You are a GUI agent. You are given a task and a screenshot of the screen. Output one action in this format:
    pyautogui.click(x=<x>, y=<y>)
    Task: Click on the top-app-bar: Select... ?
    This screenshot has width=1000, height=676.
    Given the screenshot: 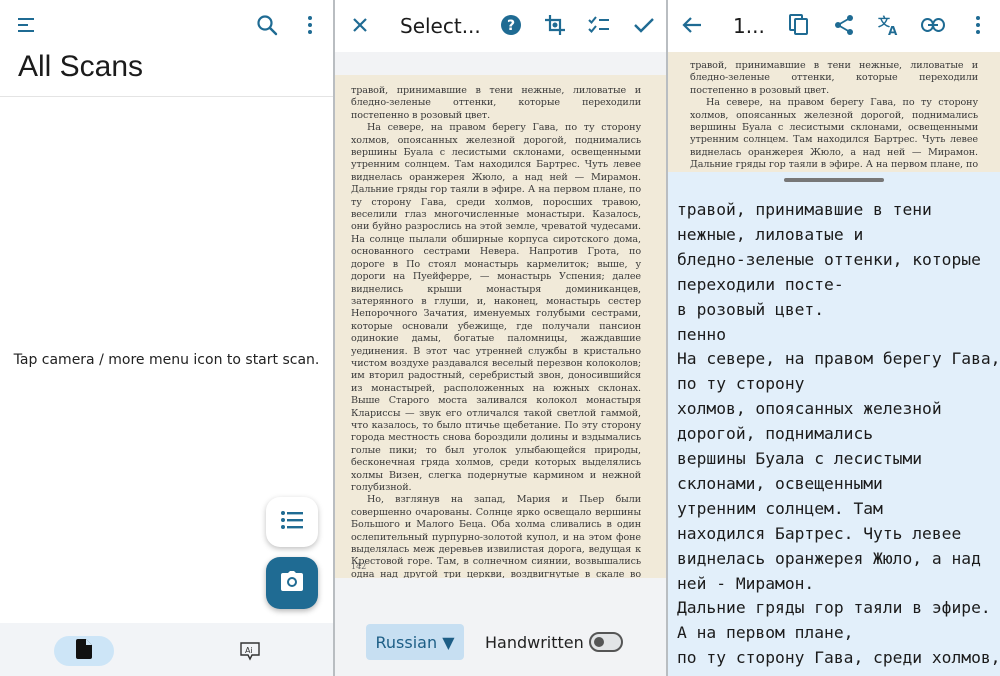 What is the action you would take?
    pyautogui.click(x=500, y=26)
    